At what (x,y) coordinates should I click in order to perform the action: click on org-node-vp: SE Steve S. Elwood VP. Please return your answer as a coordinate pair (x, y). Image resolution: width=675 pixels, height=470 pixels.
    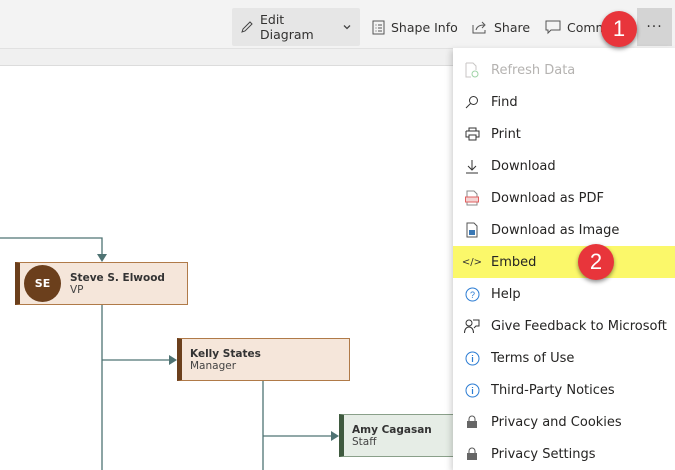
    Looking at the image, I should click on (101, 283).